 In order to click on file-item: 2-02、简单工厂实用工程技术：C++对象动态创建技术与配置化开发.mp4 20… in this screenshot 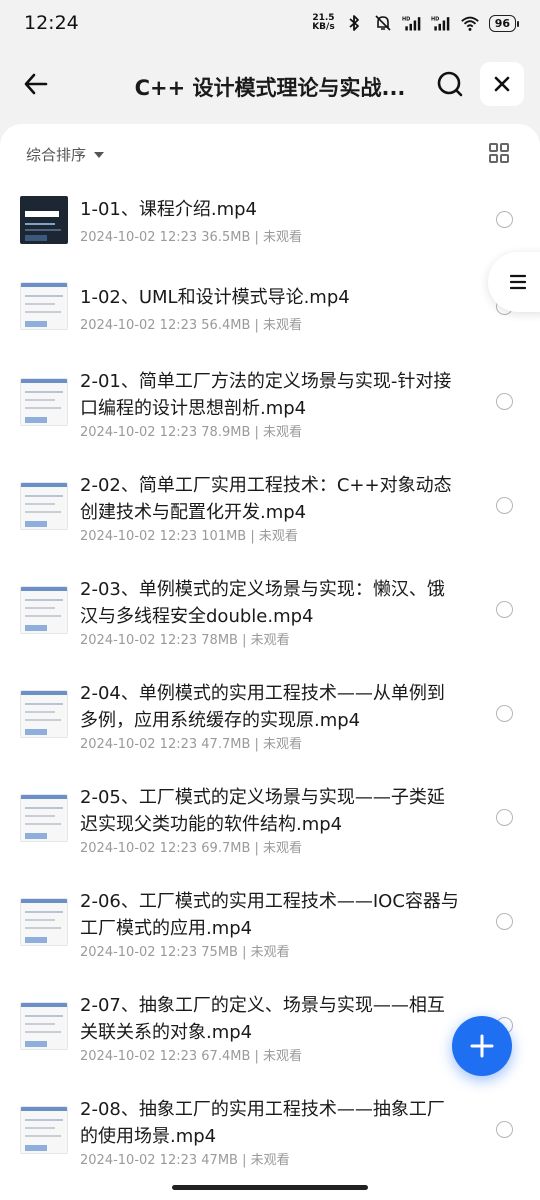, I will do `click(270, 518)`.